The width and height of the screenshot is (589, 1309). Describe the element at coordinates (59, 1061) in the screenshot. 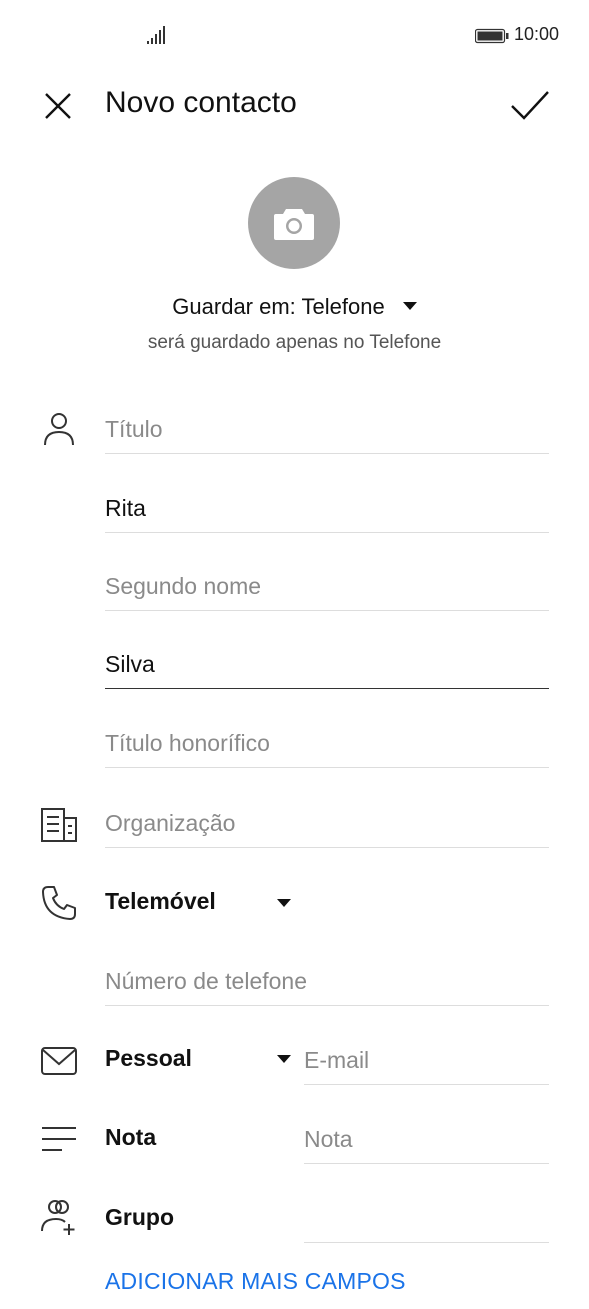

I see `email-icon` at that location.